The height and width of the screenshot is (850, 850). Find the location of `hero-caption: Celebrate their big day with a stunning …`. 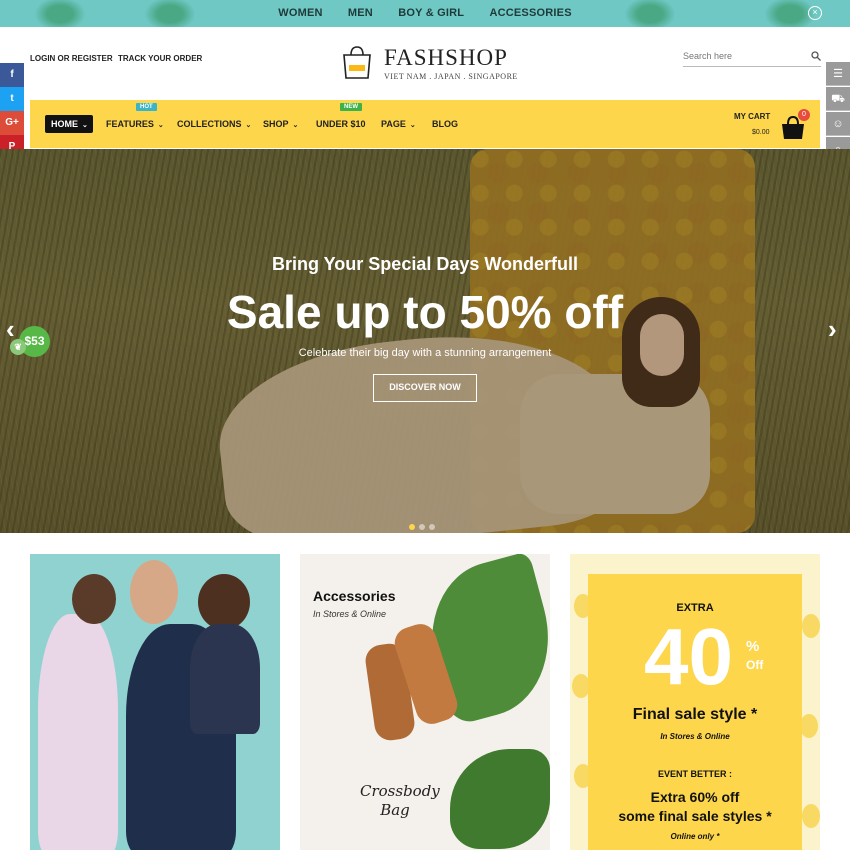

hero-caption: Celebrate their big day with a stunning … is located at coordinates (425, 353).